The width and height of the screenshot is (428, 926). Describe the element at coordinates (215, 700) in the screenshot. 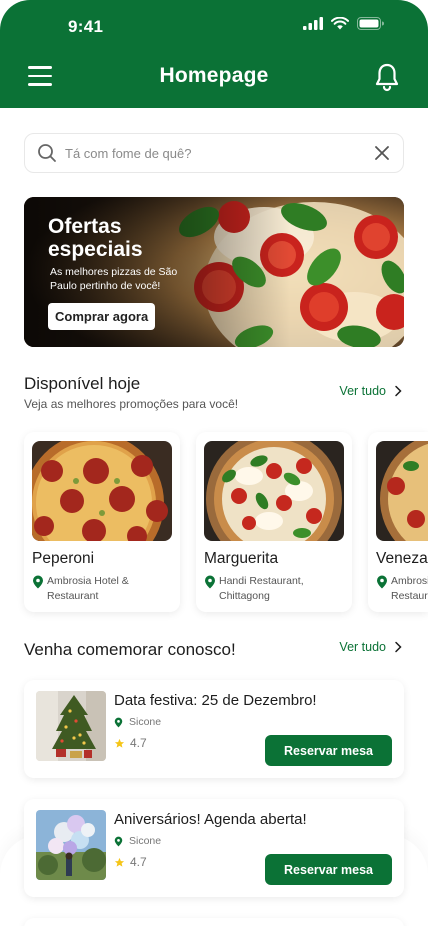

I see `event-title: Data festiva: 25 de Dezembro!` at that location.